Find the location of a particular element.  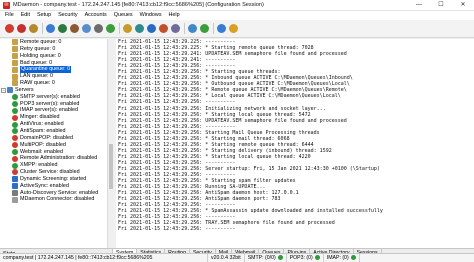

users-icon is located at coordinates (86, 28).